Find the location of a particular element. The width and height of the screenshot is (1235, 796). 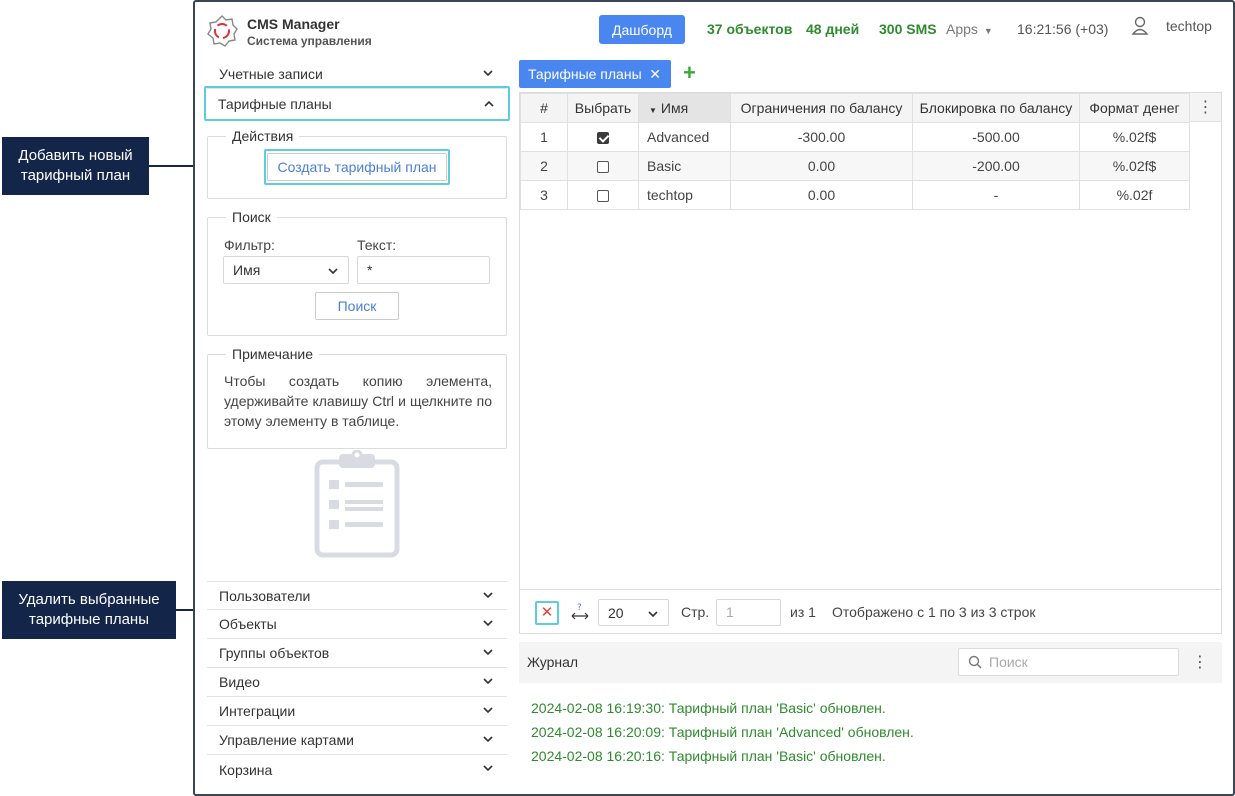

col-header-money-format: Формат денег is located at coordinates (1134, 108).